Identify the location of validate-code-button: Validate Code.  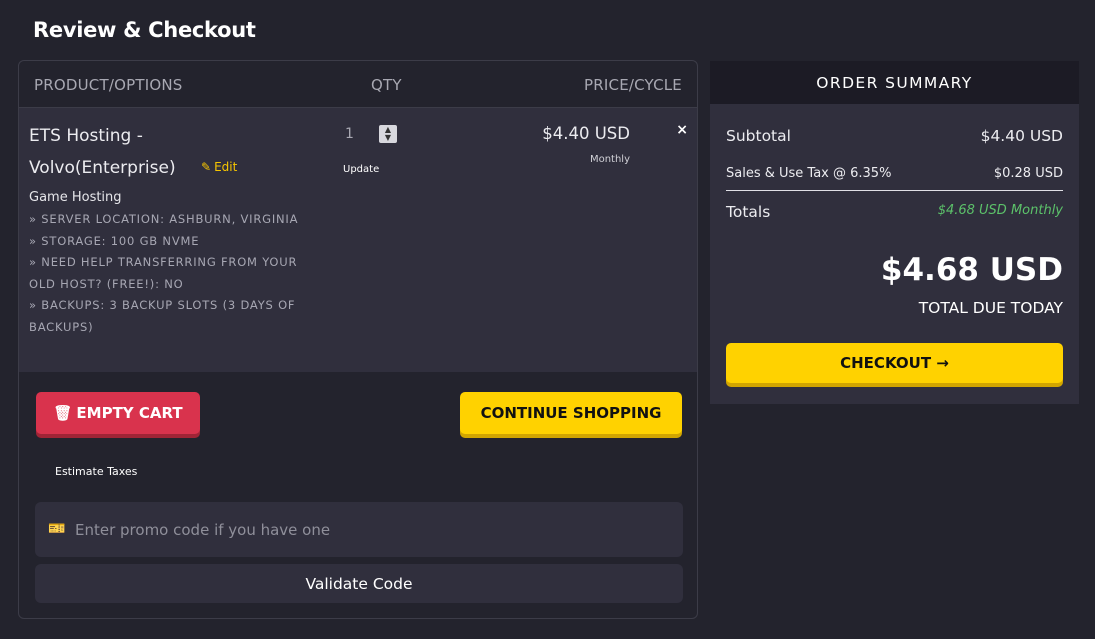
(359, 583).